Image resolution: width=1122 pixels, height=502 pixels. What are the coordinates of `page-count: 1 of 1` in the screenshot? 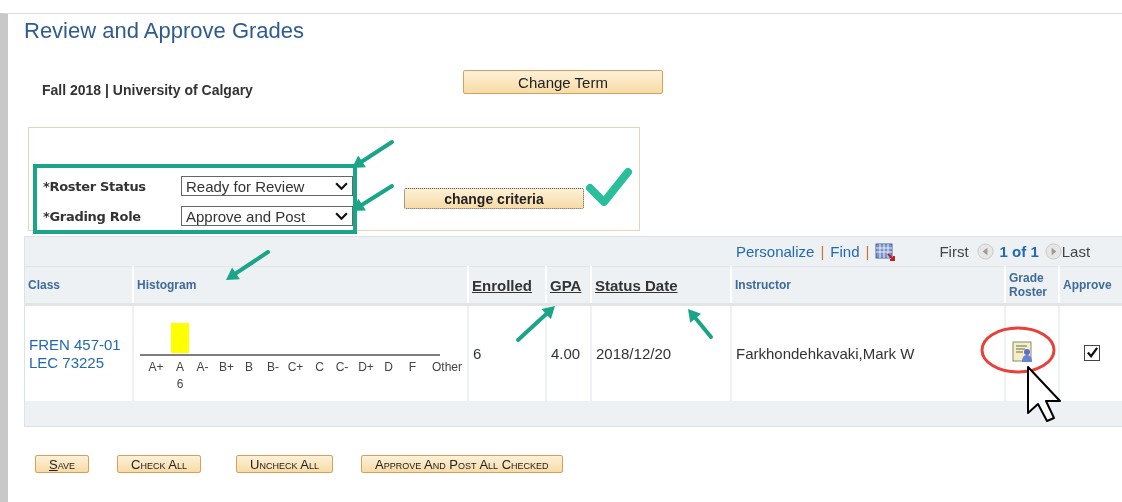 It's located at (1019, 251).